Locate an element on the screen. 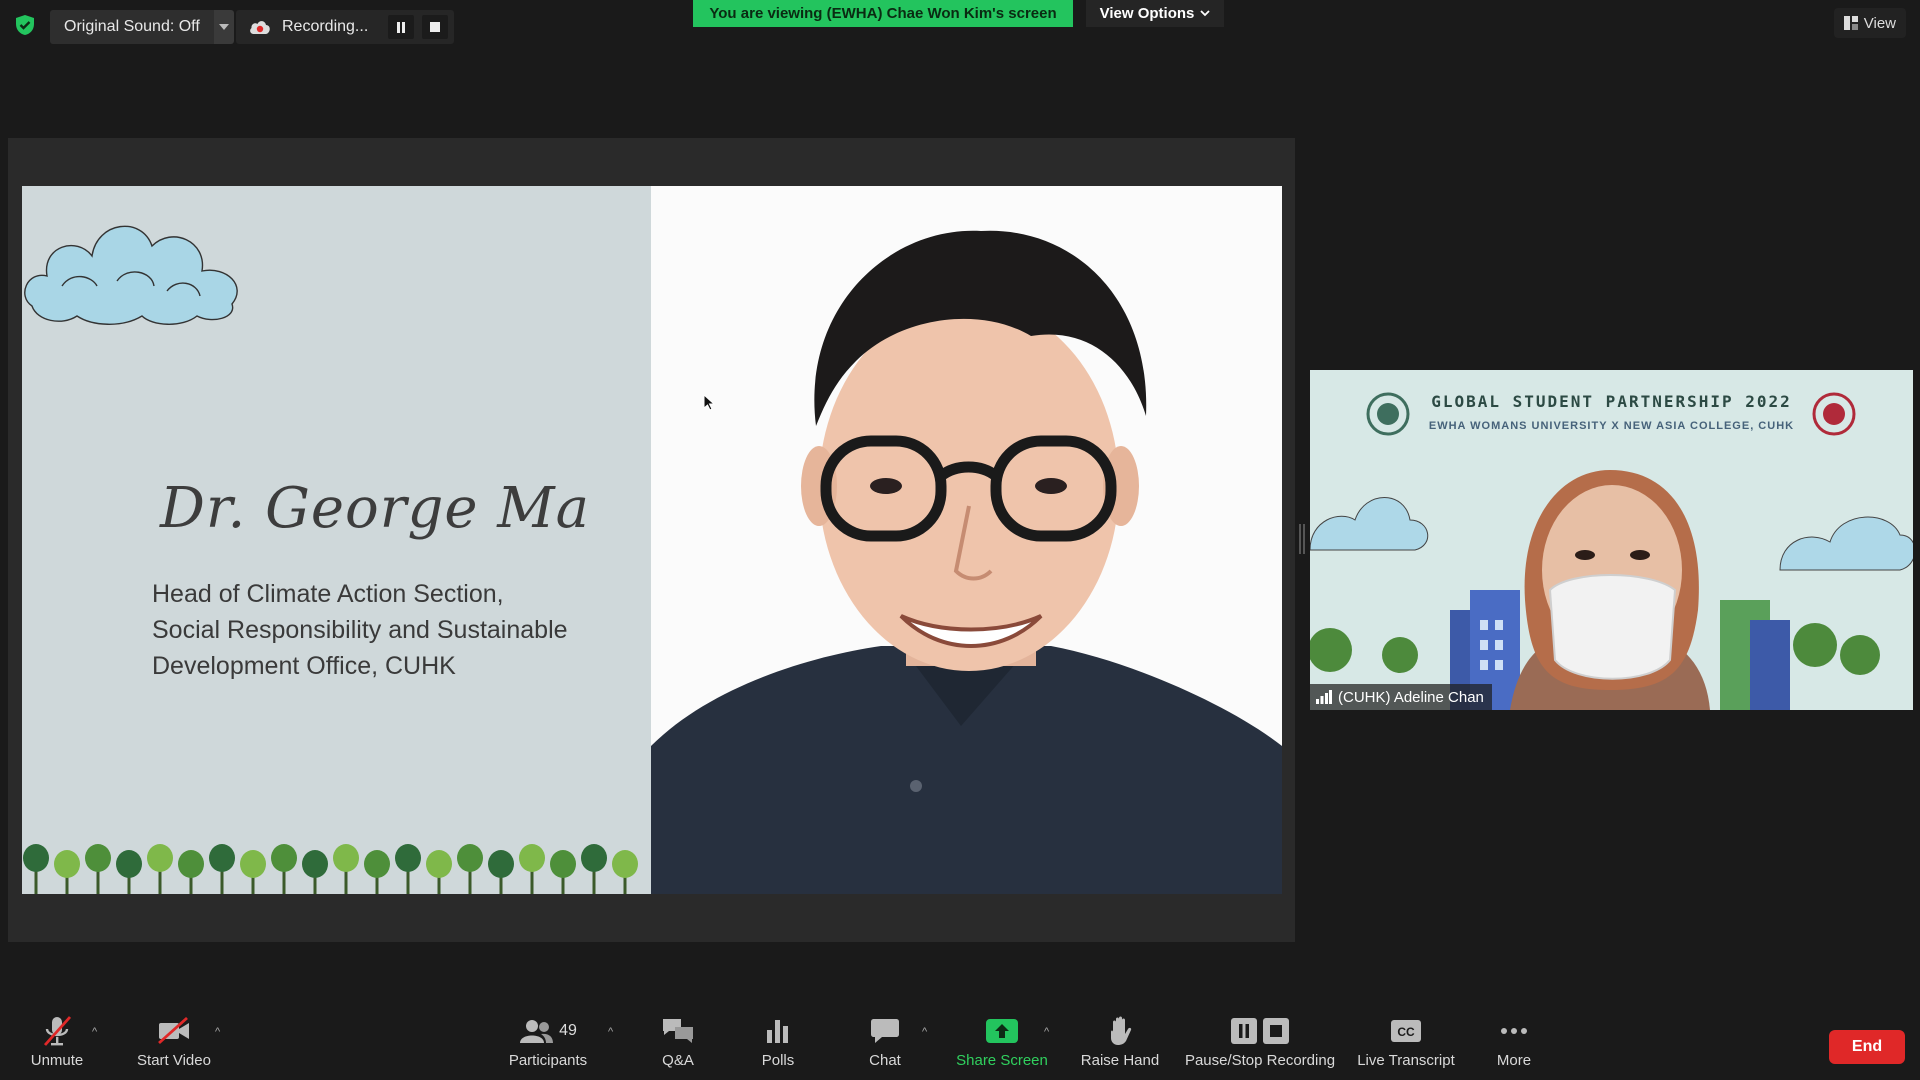  participant-name-label: (CUHK) Adeline Chan is located at coordinates (1401, 697).